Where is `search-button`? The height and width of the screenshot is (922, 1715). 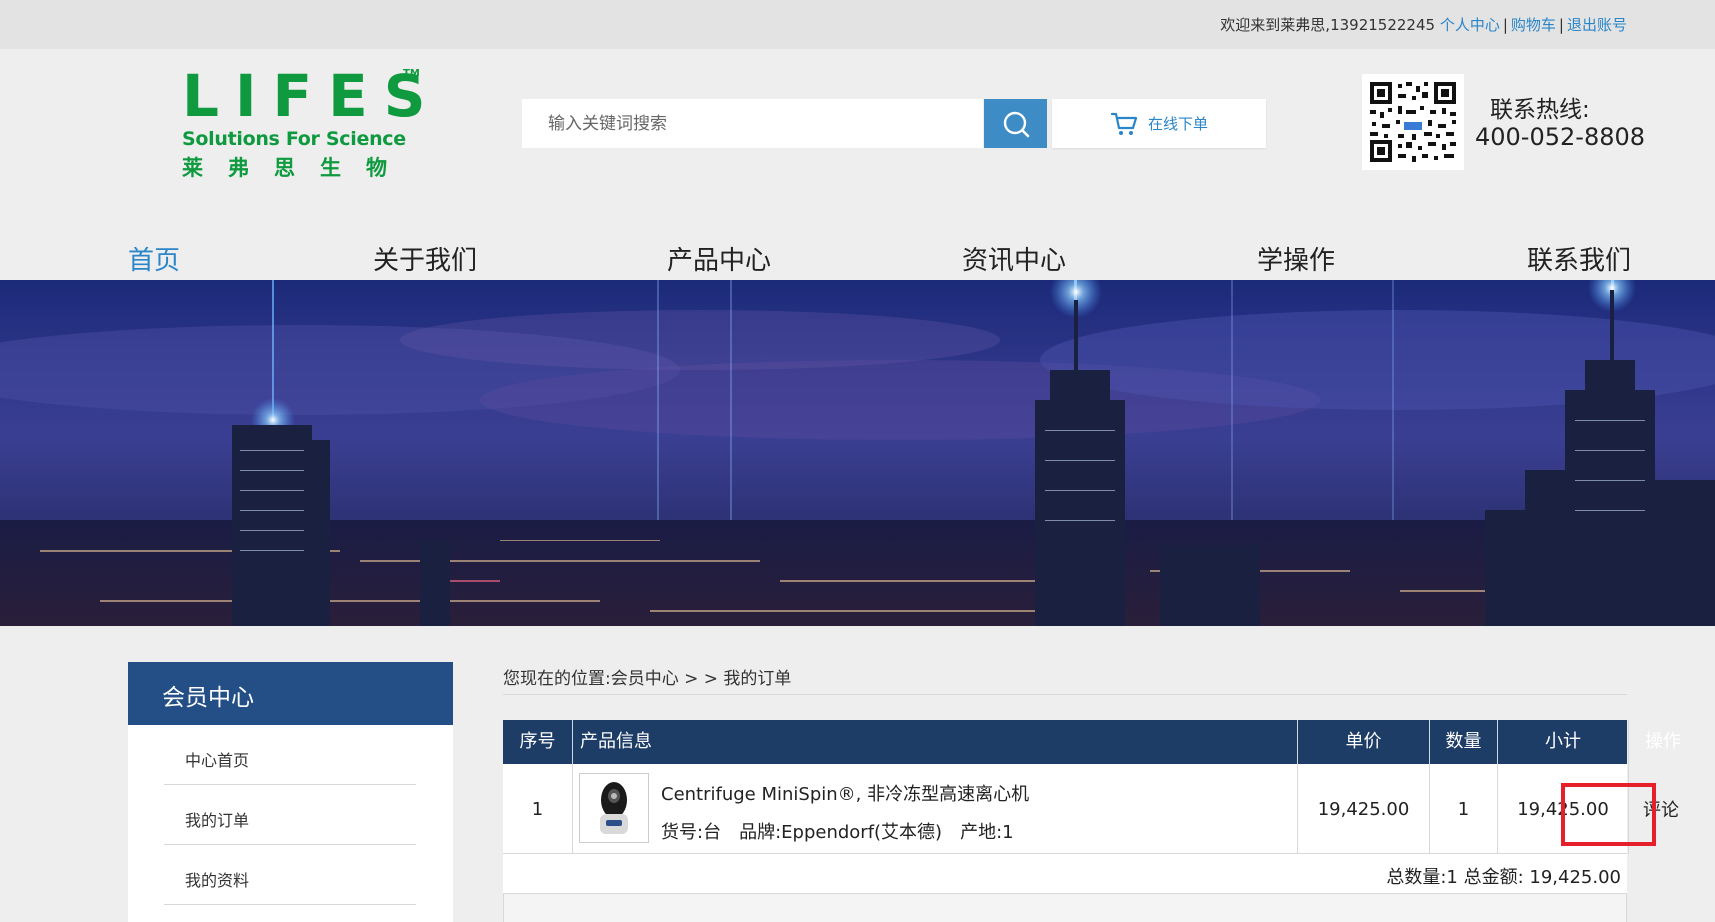
search-button is located at coordinates (1015, 123).